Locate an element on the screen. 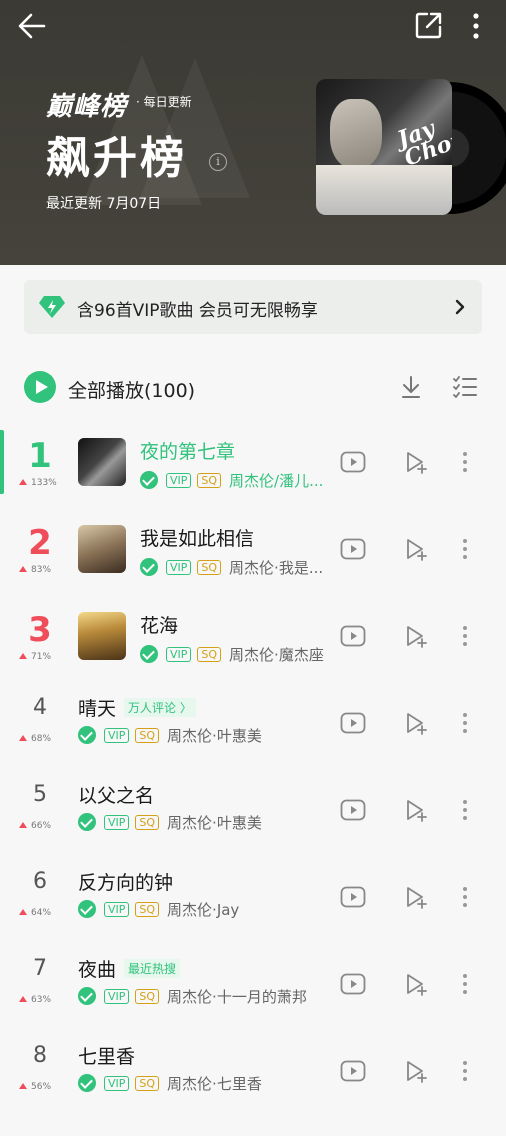 The height and width of the screenshot is (1136, 506). chart-cover-image: Jay Chou is located at coordinates (384, 147).